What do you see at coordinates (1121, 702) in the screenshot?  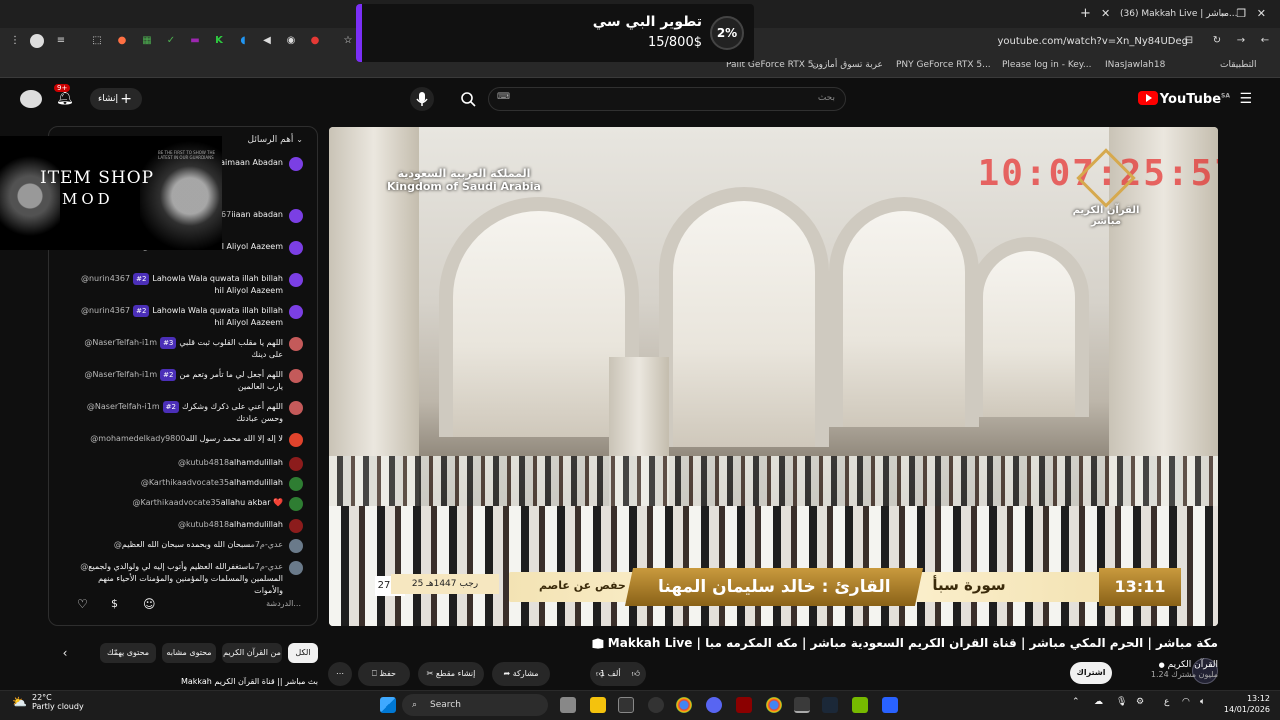 I see `microphone-icon: 🎙︎` at bounding box center [1121, 702].